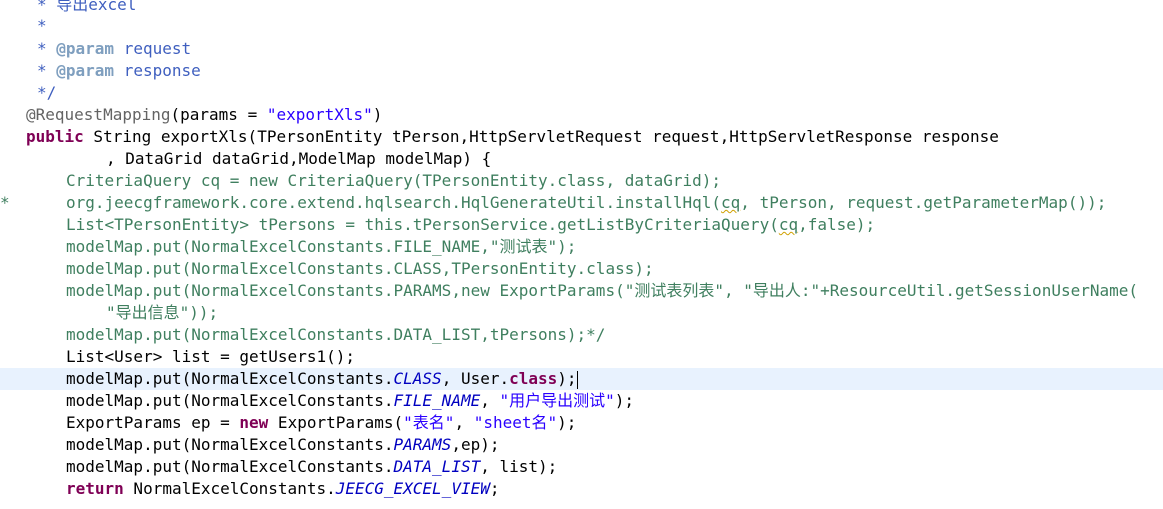  What do you see at coordinates (42, 25) in the screenshot?
I see `javadoc-text: *` at bounding box center [42, 25].